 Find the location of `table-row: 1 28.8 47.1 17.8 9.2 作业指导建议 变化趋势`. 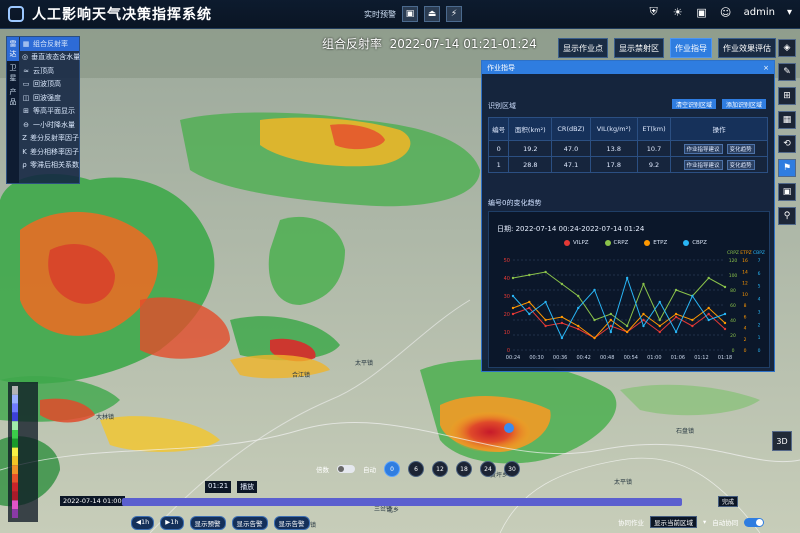

table-row: 1 28.8 47.1 17.8 9.2 作业指导建议 变化趋势 is located at coordinates (627, 164).